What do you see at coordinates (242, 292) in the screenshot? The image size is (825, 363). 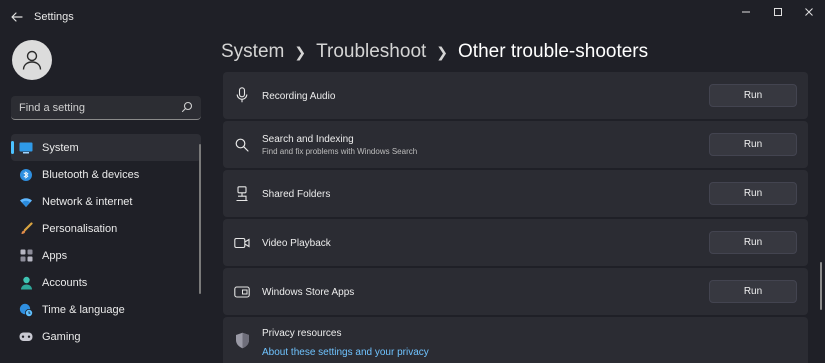 I see `window-app-icon` at bounding box center [242, 292].